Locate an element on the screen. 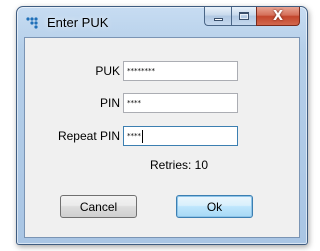 The height and width of the screenshot is (251, 320). repeat-pin-input: **** is located at coordinates (180, 136).